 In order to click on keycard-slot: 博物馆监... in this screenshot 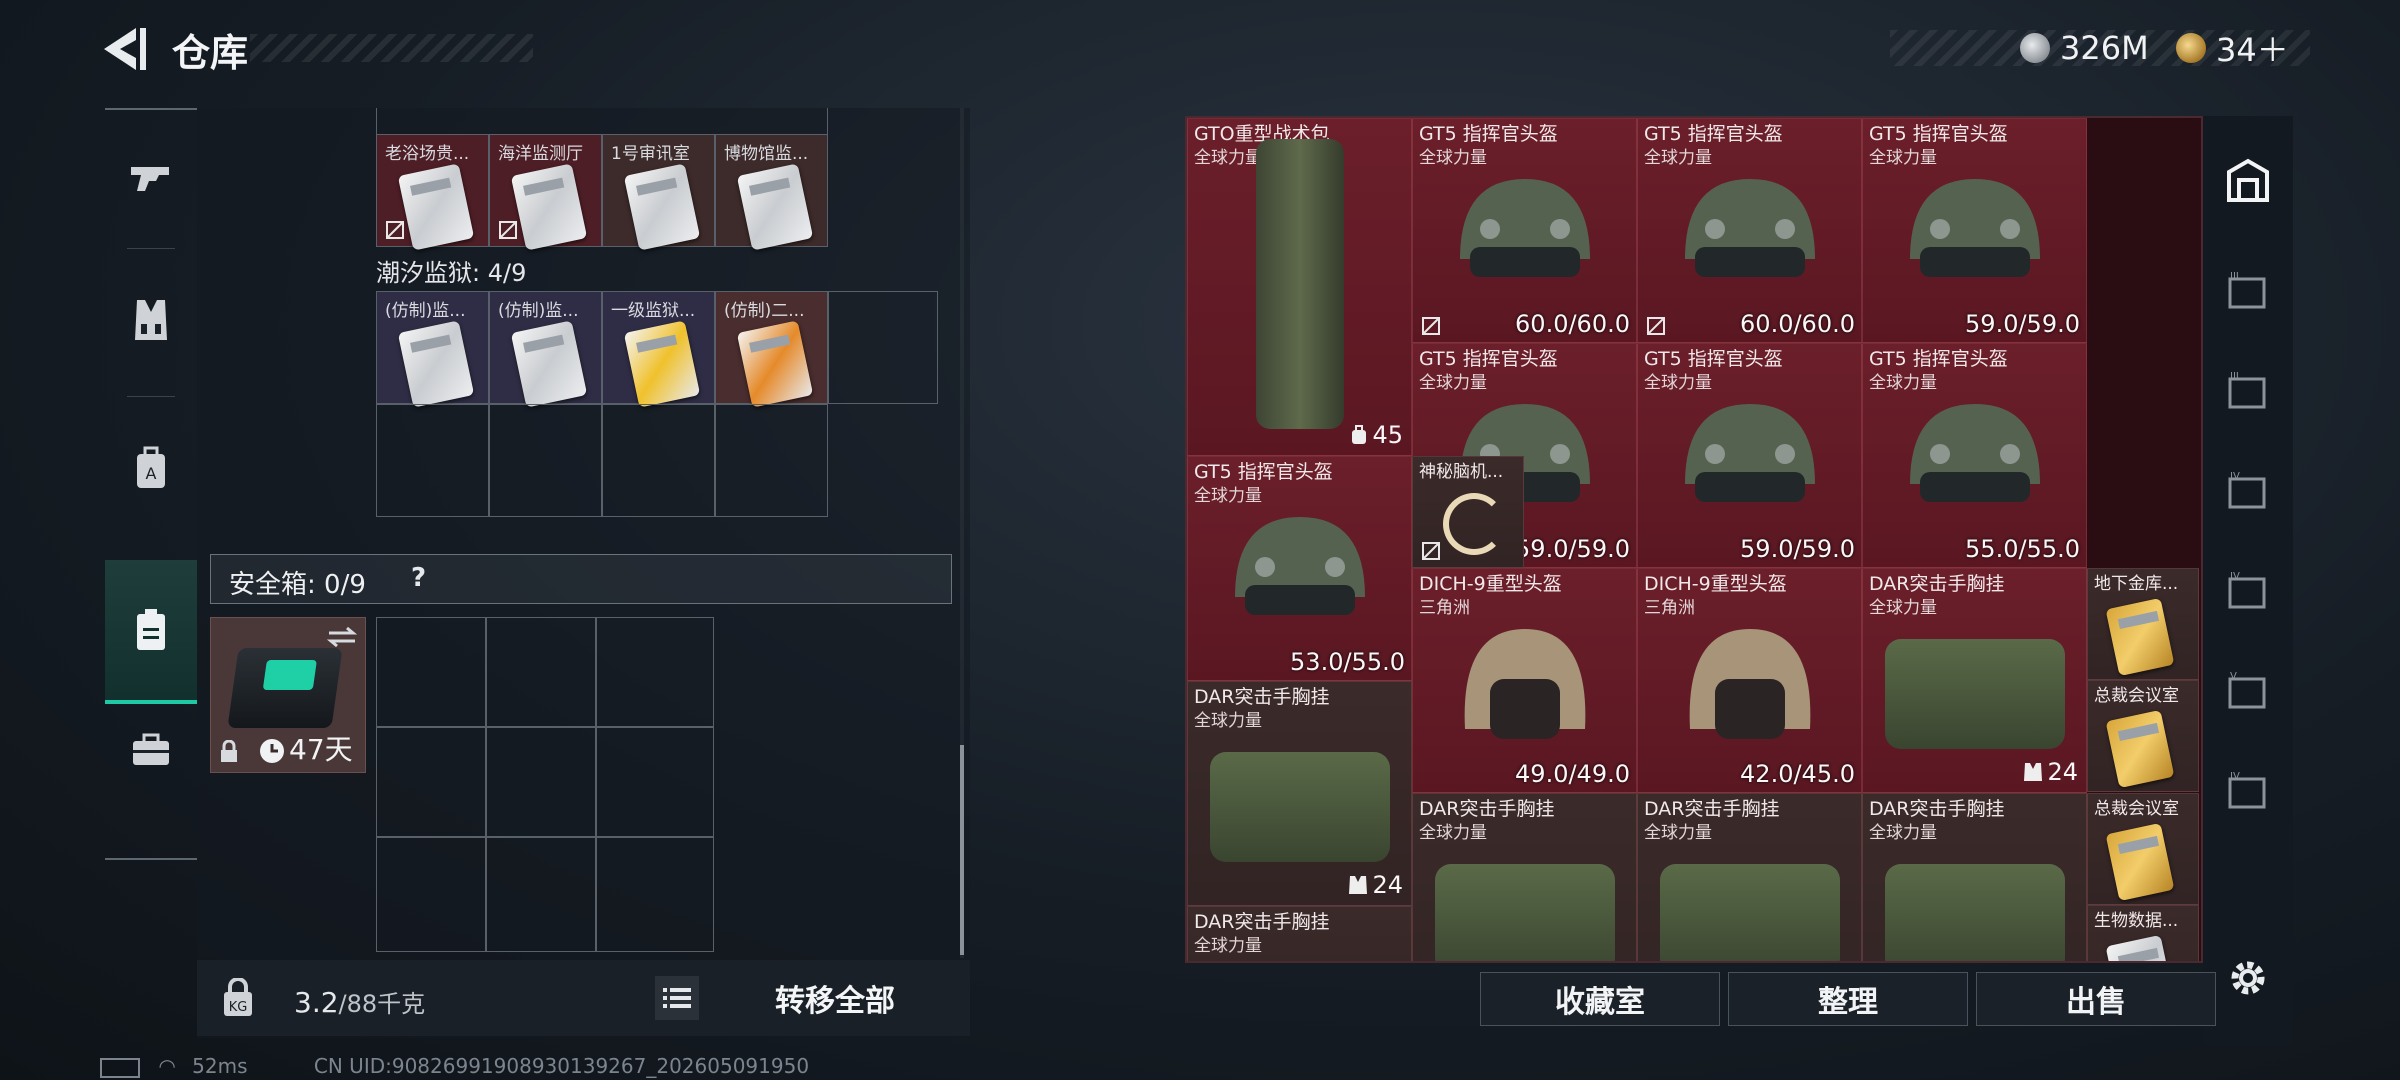, I will do `click(771, 192)`.